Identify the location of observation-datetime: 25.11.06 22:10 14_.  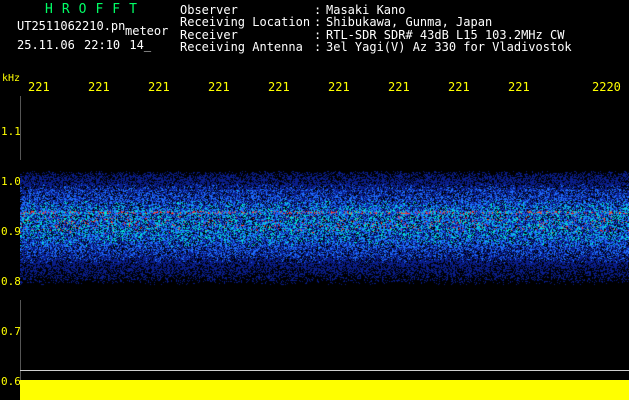
(84, 45).